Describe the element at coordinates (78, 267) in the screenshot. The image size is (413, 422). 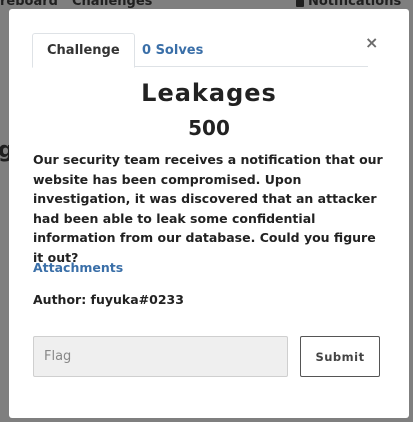
I see `attachments-link: Attachments` at that location.